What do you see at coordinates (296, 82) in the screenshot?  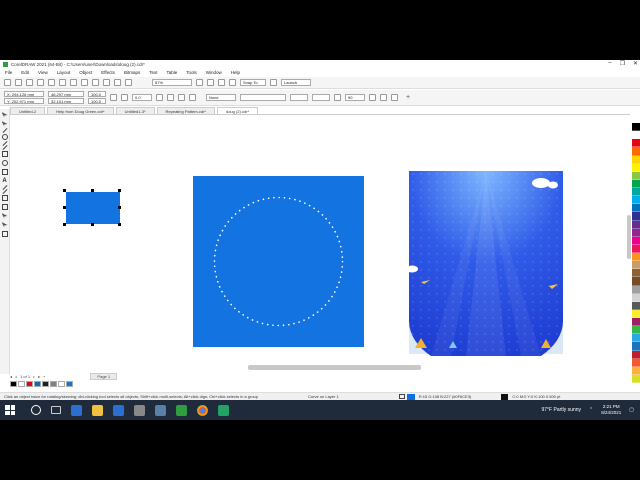 I see `launch-select: Launch` at bounding box center [296, 82].